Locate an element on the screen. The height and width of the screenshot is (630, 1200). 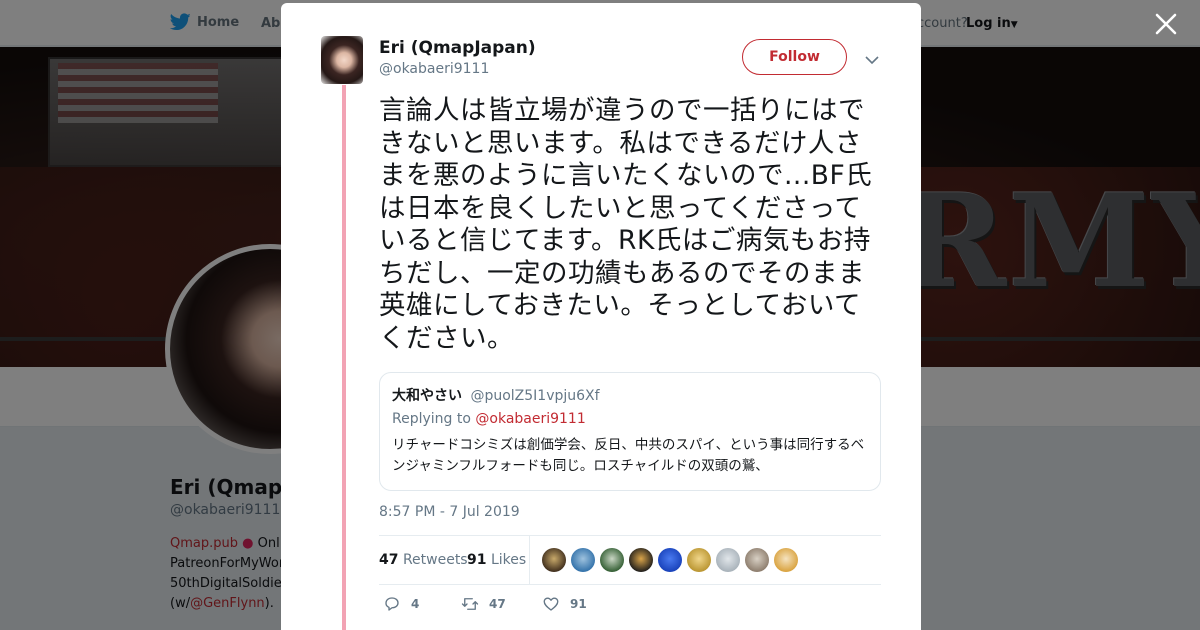
tweet-author-name: Eri (QmapJapan) is located at coordinates (457, 48).